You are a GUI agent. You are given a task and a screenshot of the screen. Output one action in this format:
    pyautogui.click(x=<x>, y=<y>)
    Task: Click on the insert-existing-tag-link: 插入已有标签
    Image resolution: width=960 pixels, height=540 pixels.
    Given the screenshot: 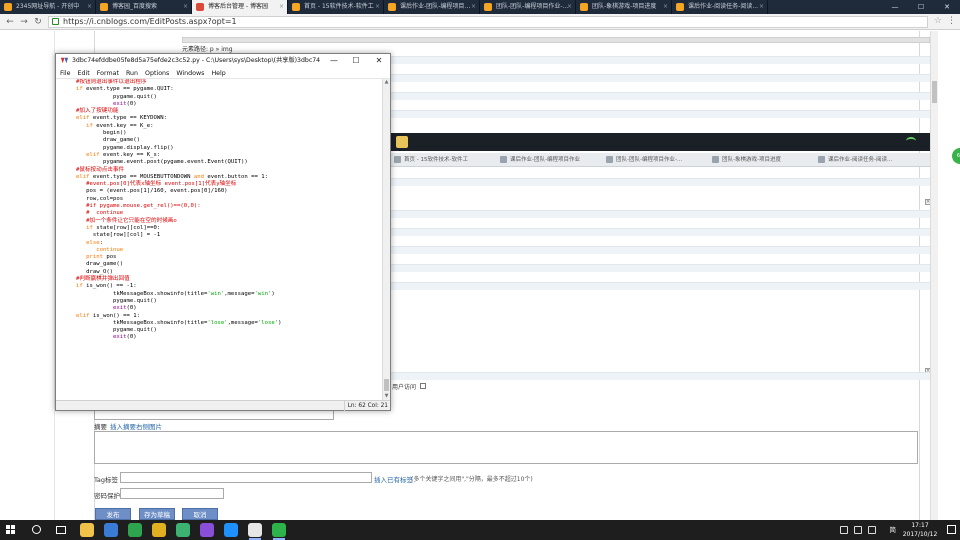 What is the action you would take?
    pyautogui.click(x=393, y=479)
    